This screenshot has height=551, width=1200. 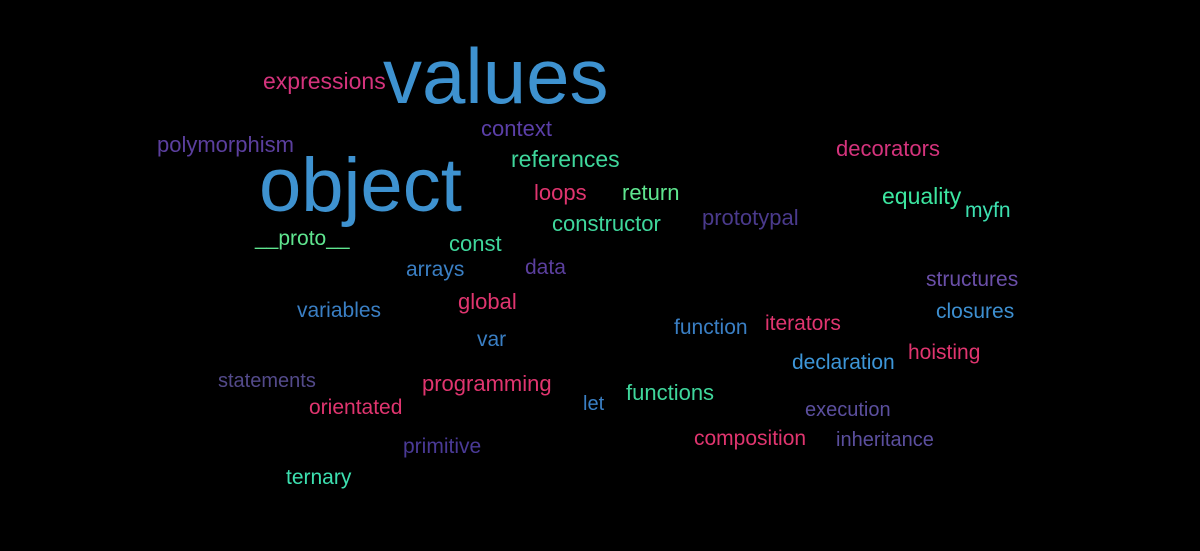 I want to click on cloud-word: declaration, so click(x=843, y=362).